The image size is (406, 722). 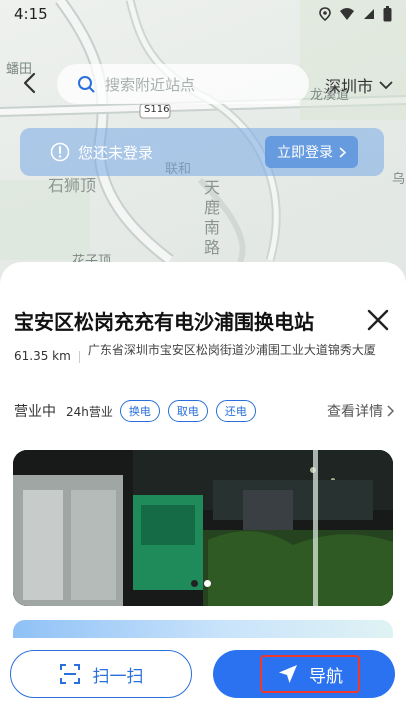 I want to click on back-button, so click(x=29, y=83).